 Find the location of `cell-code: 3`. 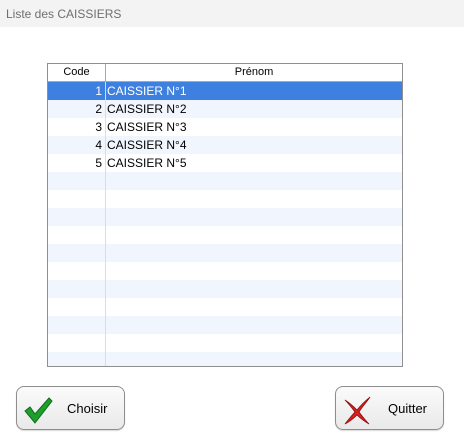

cell-code: 3 is located at coordinates (98, 127).